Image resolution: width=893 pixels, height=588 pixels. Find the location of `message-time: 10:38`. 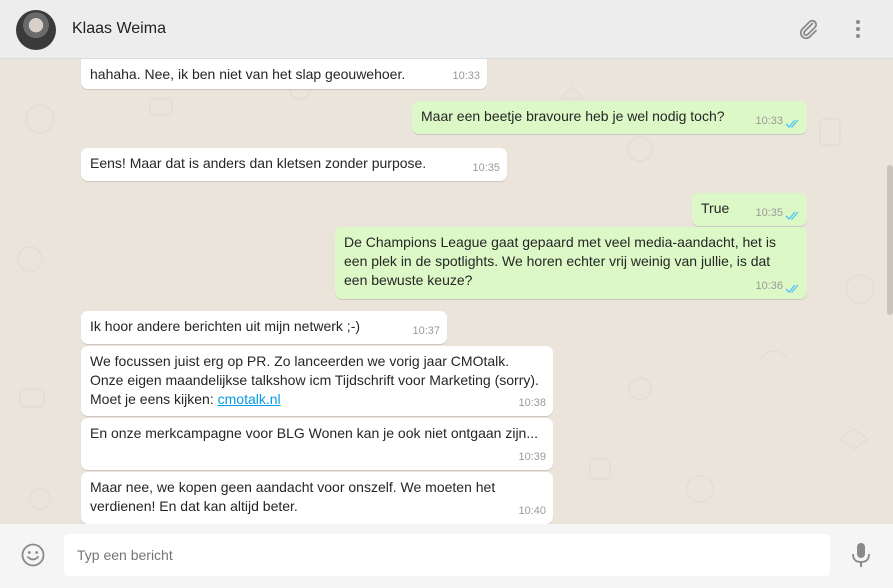

message-time: 10:38 is located at coordinates (532, 403).